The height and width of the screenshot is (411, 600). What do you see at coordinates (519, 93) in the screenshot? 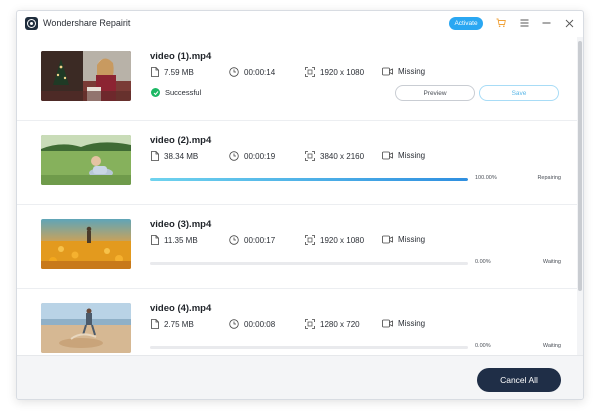
I see `save-button: Save` at bounding box center [519, 93].